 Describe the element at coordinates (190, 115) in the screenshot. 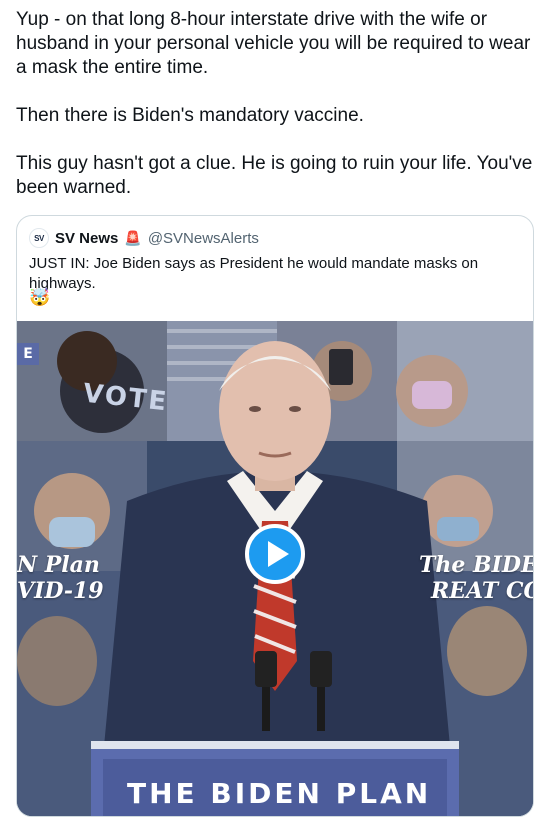

I see `tweet-paragraph: Then there is Biden's mandatory vaccine.` at that location.